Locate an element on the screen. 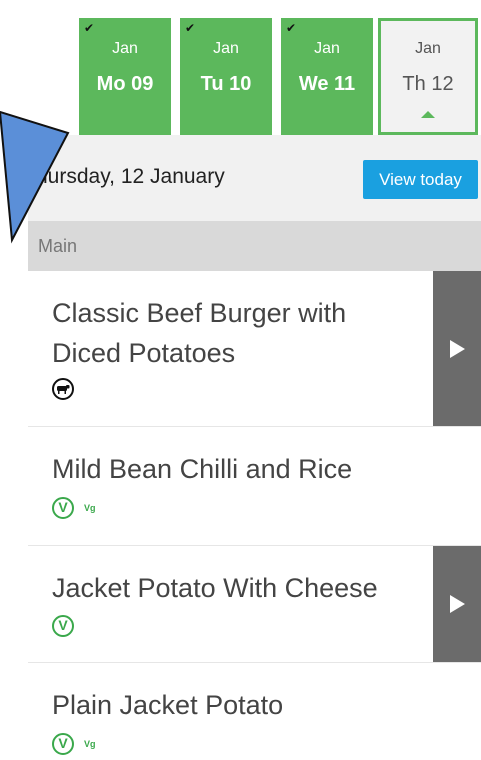 This screenshot has width=481, height=760. date-tab-th12-selected: Jan Th 12 is located at coordinates (428, 76).